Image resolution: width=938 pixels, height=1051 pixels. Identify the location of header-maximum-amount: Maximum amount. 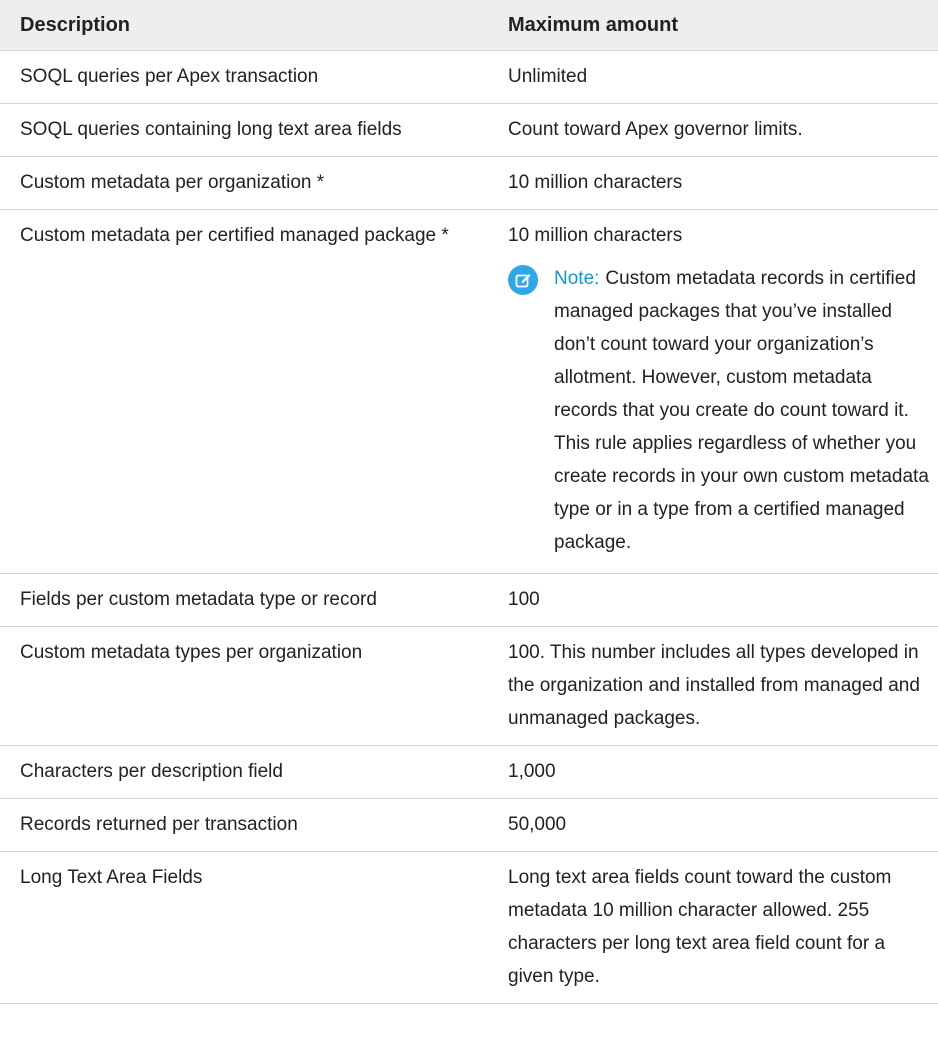
(713, 25).